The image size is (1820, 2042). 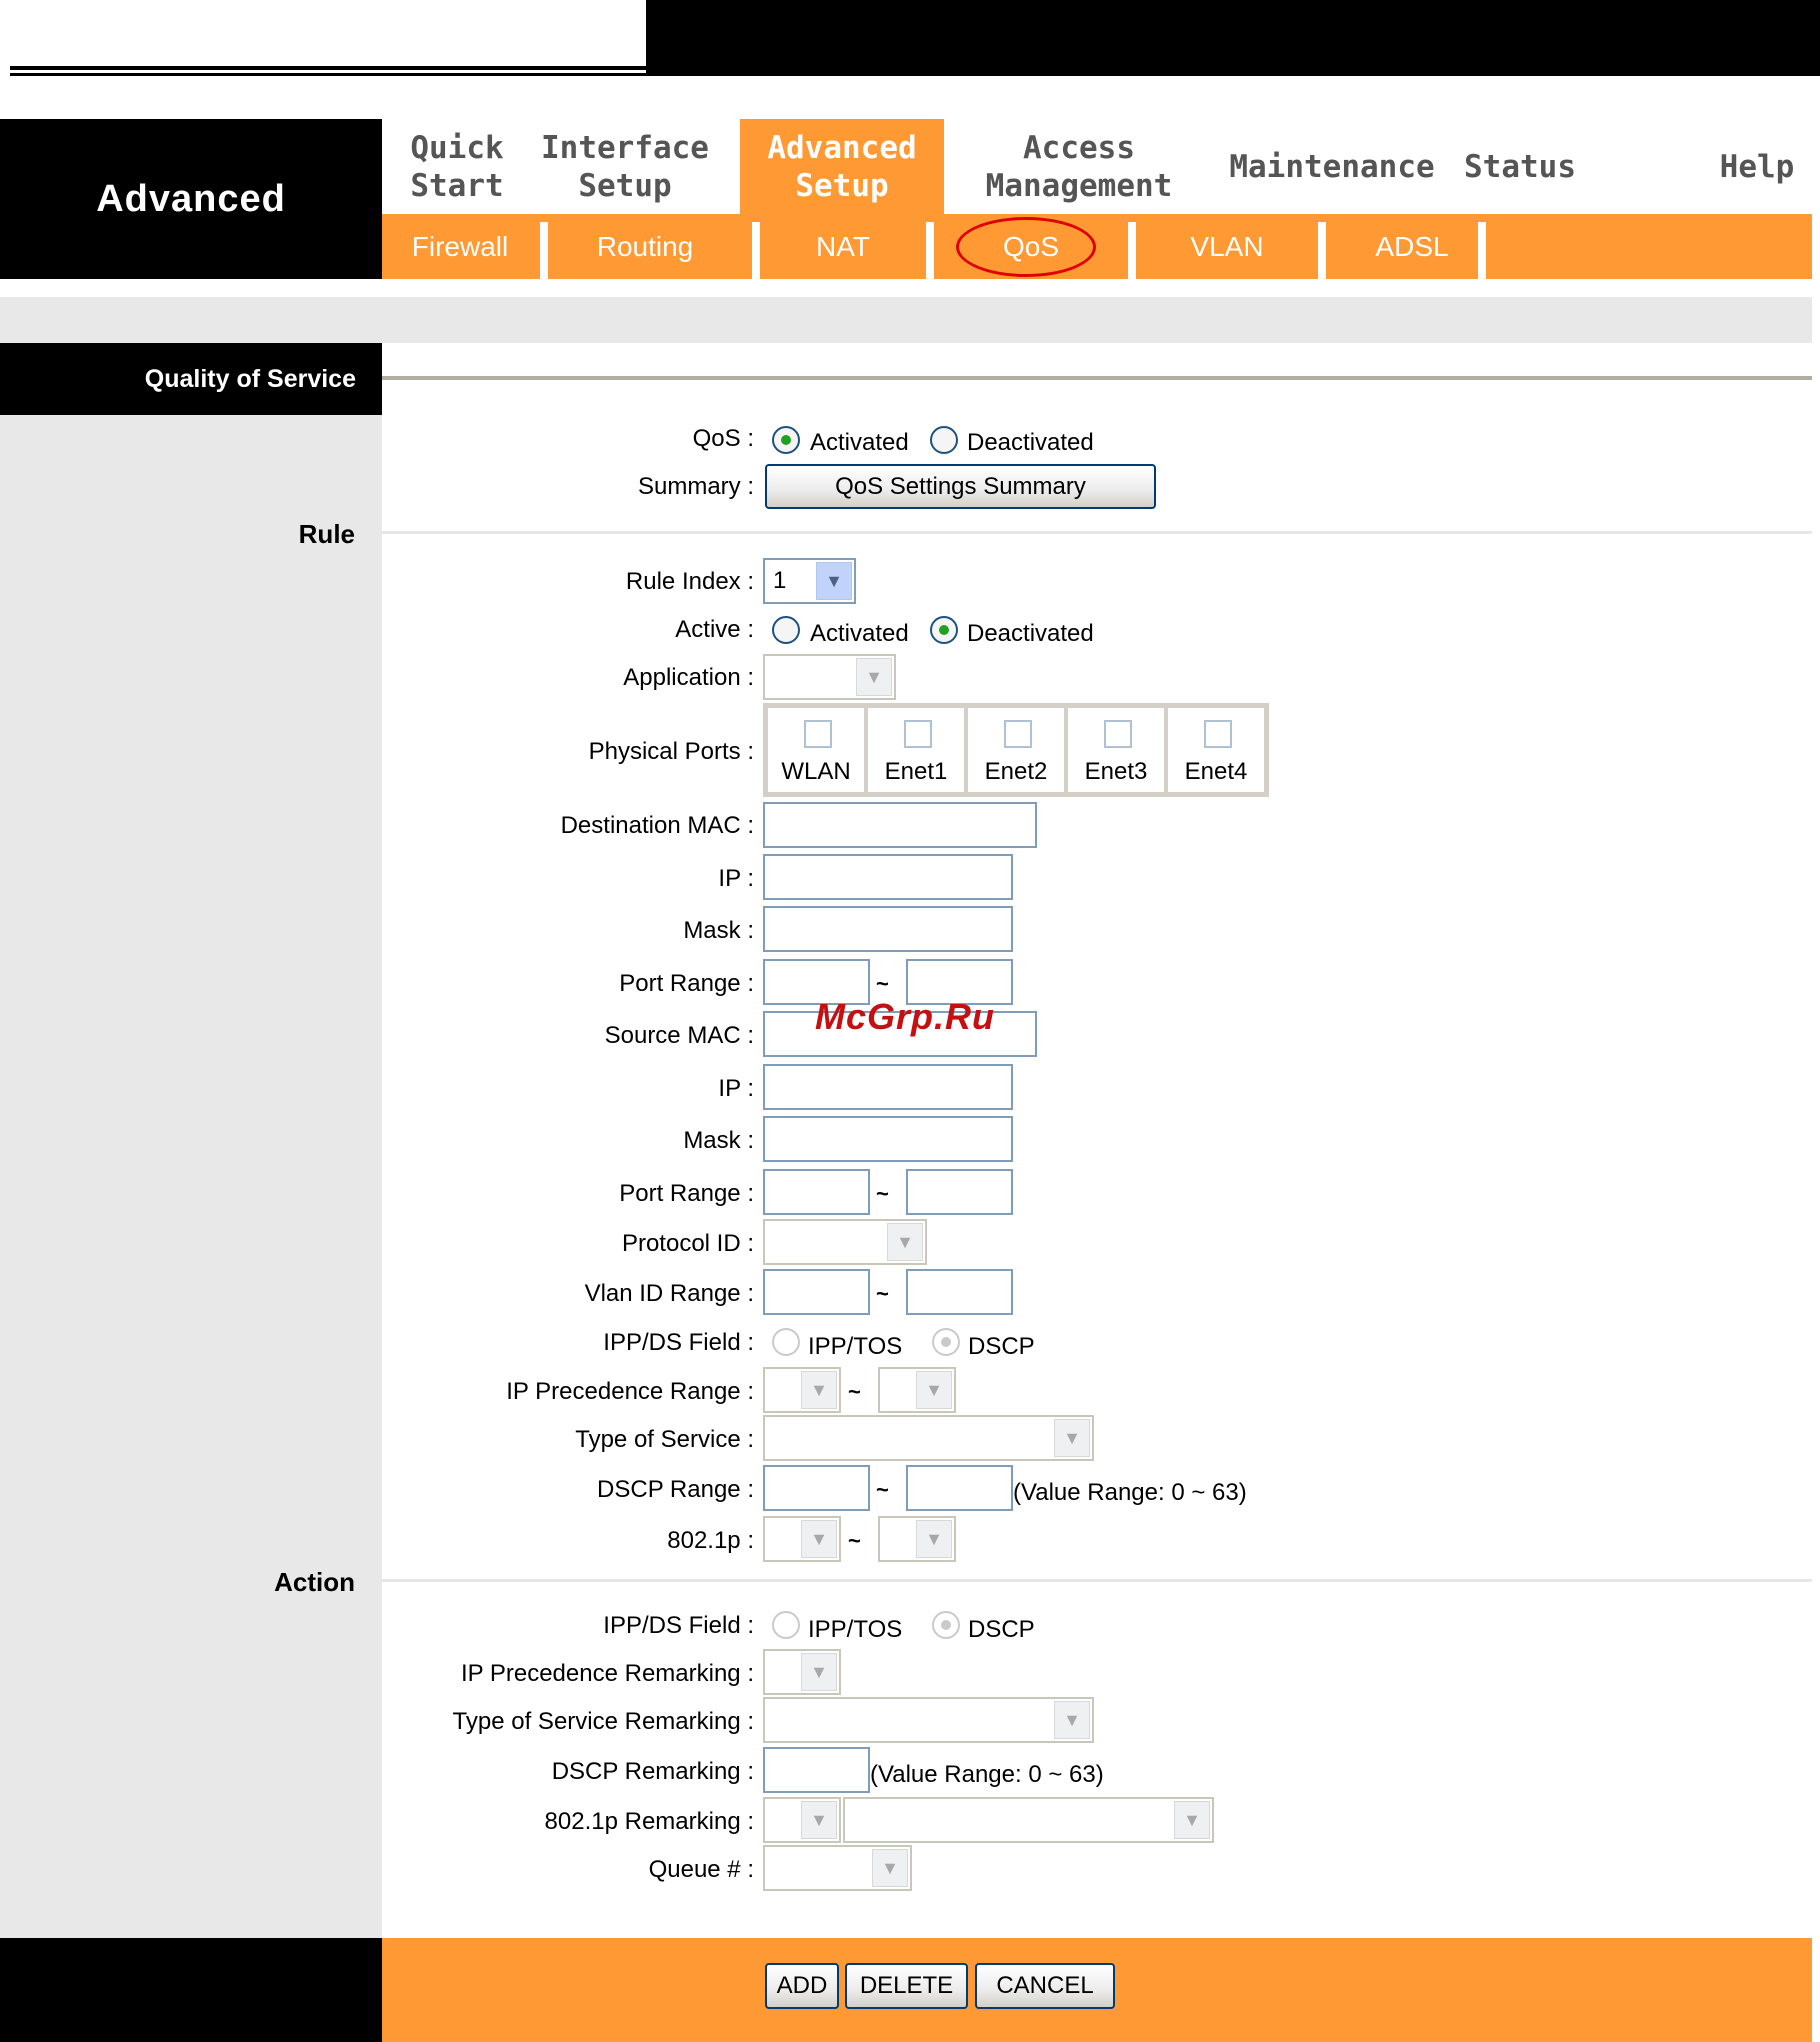 I want to click on nav-help: Help, so click(x=1757, y=166).